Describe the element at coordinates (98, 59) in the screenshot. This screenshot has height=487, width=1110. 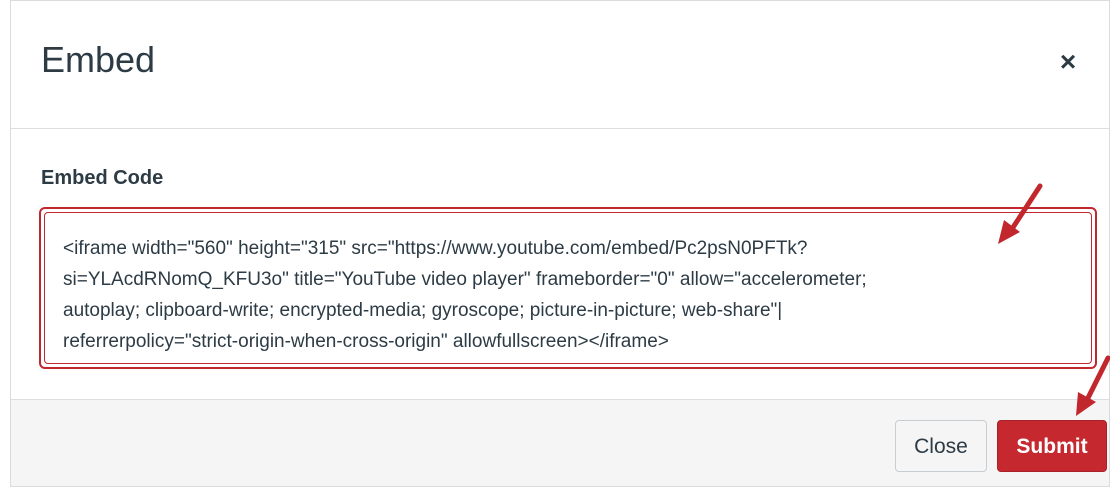
I see `dialog-title: Embed` at that location.